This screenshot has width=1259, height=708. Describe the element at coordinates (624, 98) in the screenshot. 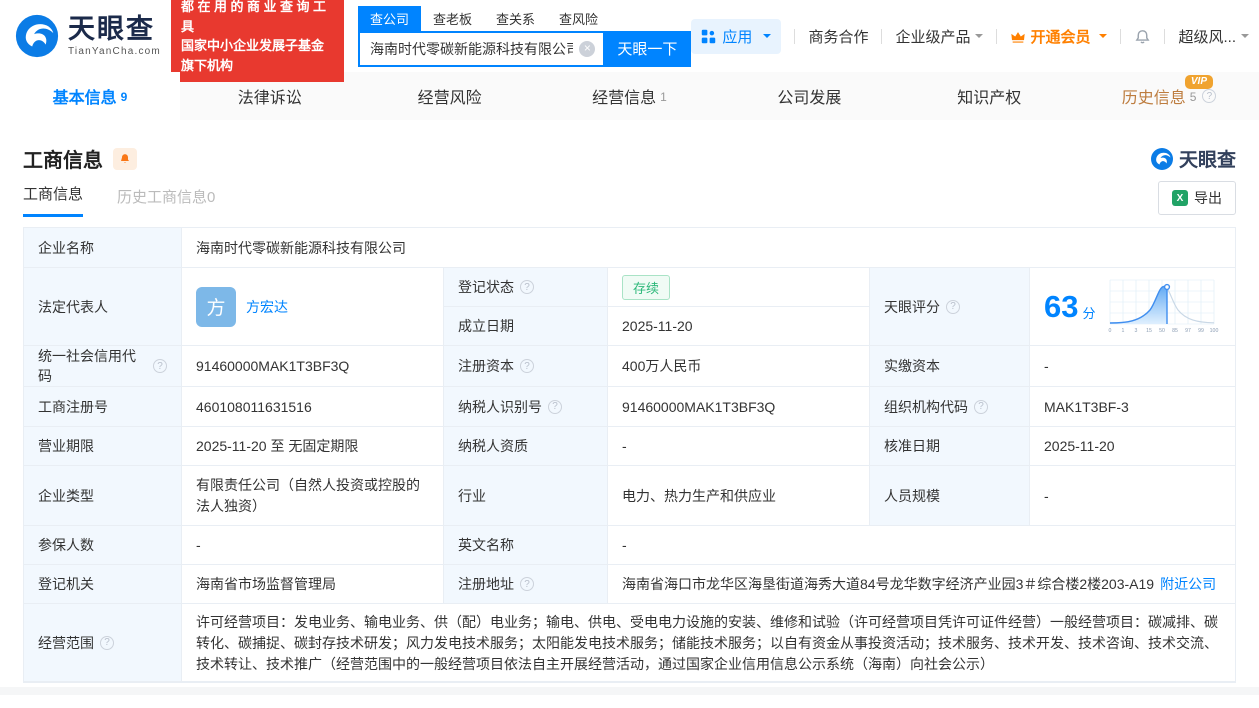

I see `tab-label: 经营信息` at that location.